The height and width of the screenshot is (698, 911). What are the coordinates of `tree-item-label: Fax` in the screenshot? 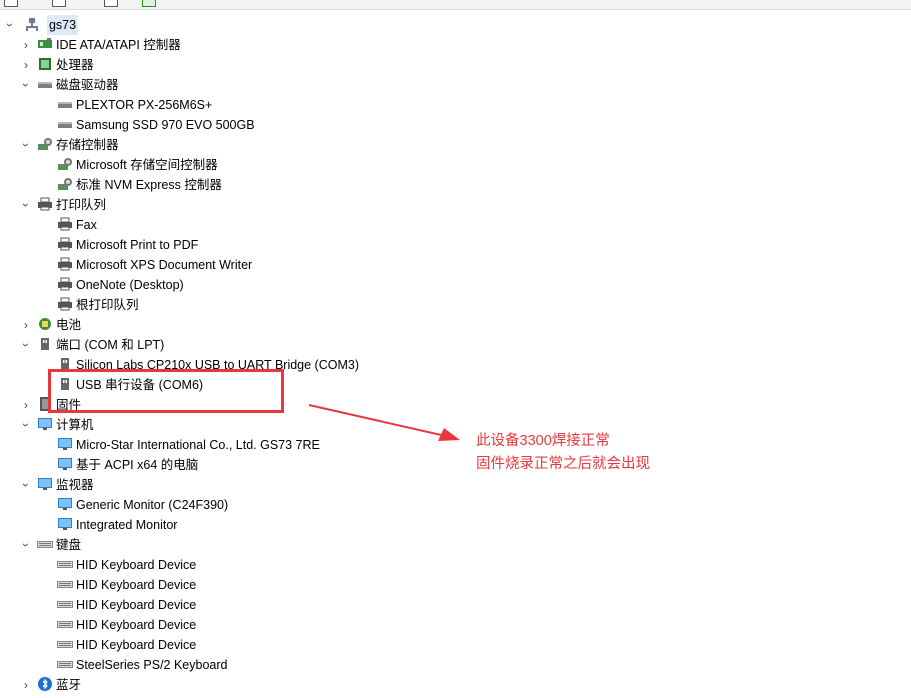 It's located at (86, 225).